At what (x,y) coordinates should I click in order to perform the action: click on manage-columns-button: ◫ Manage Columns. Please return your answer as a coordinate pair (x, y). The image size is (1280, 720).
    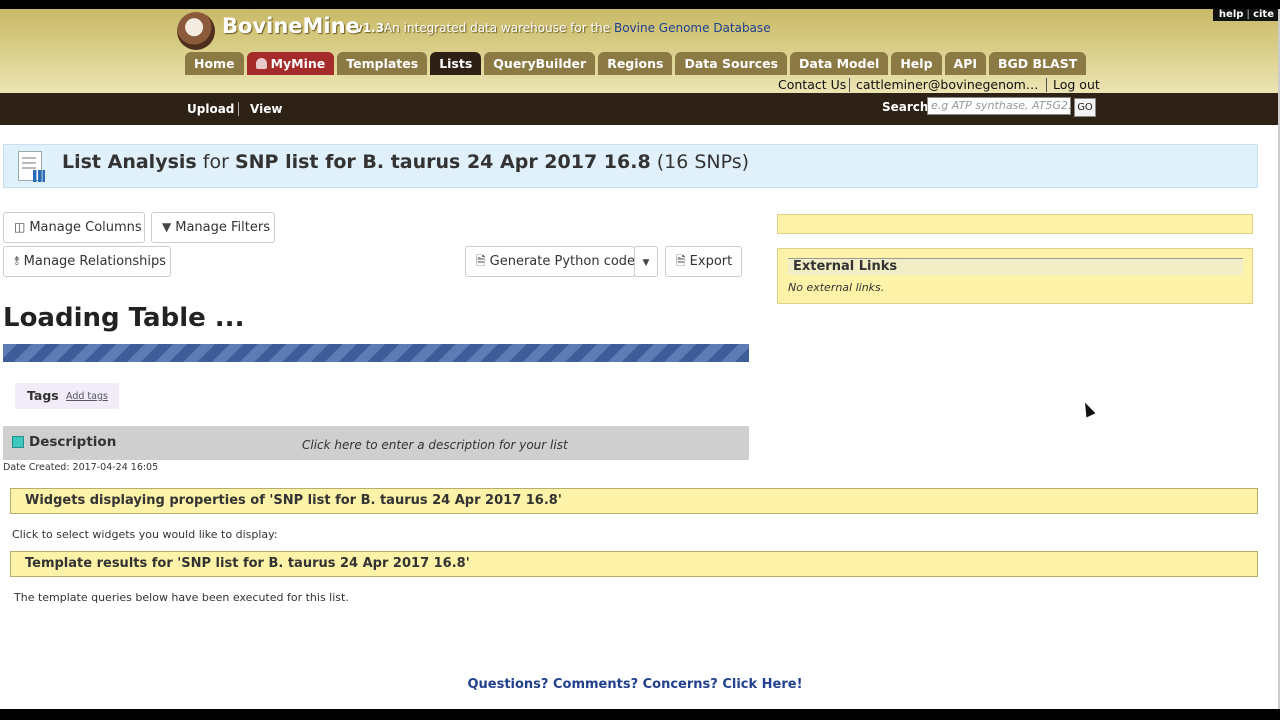
    Looking at the image, I should click on (74, 227).